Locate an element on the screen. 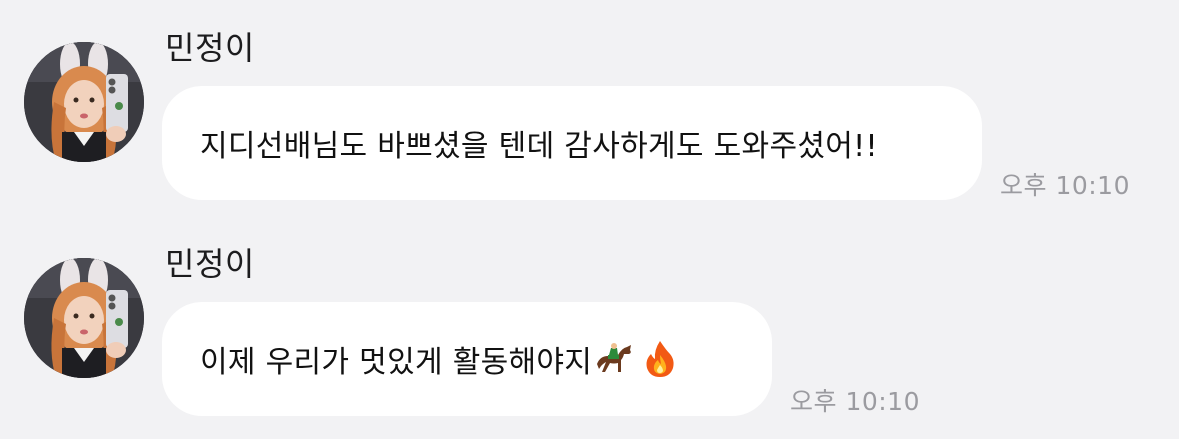  message-text: 이제 우리가 멋있게 활동해야지 is located at coordinates (396, 362).